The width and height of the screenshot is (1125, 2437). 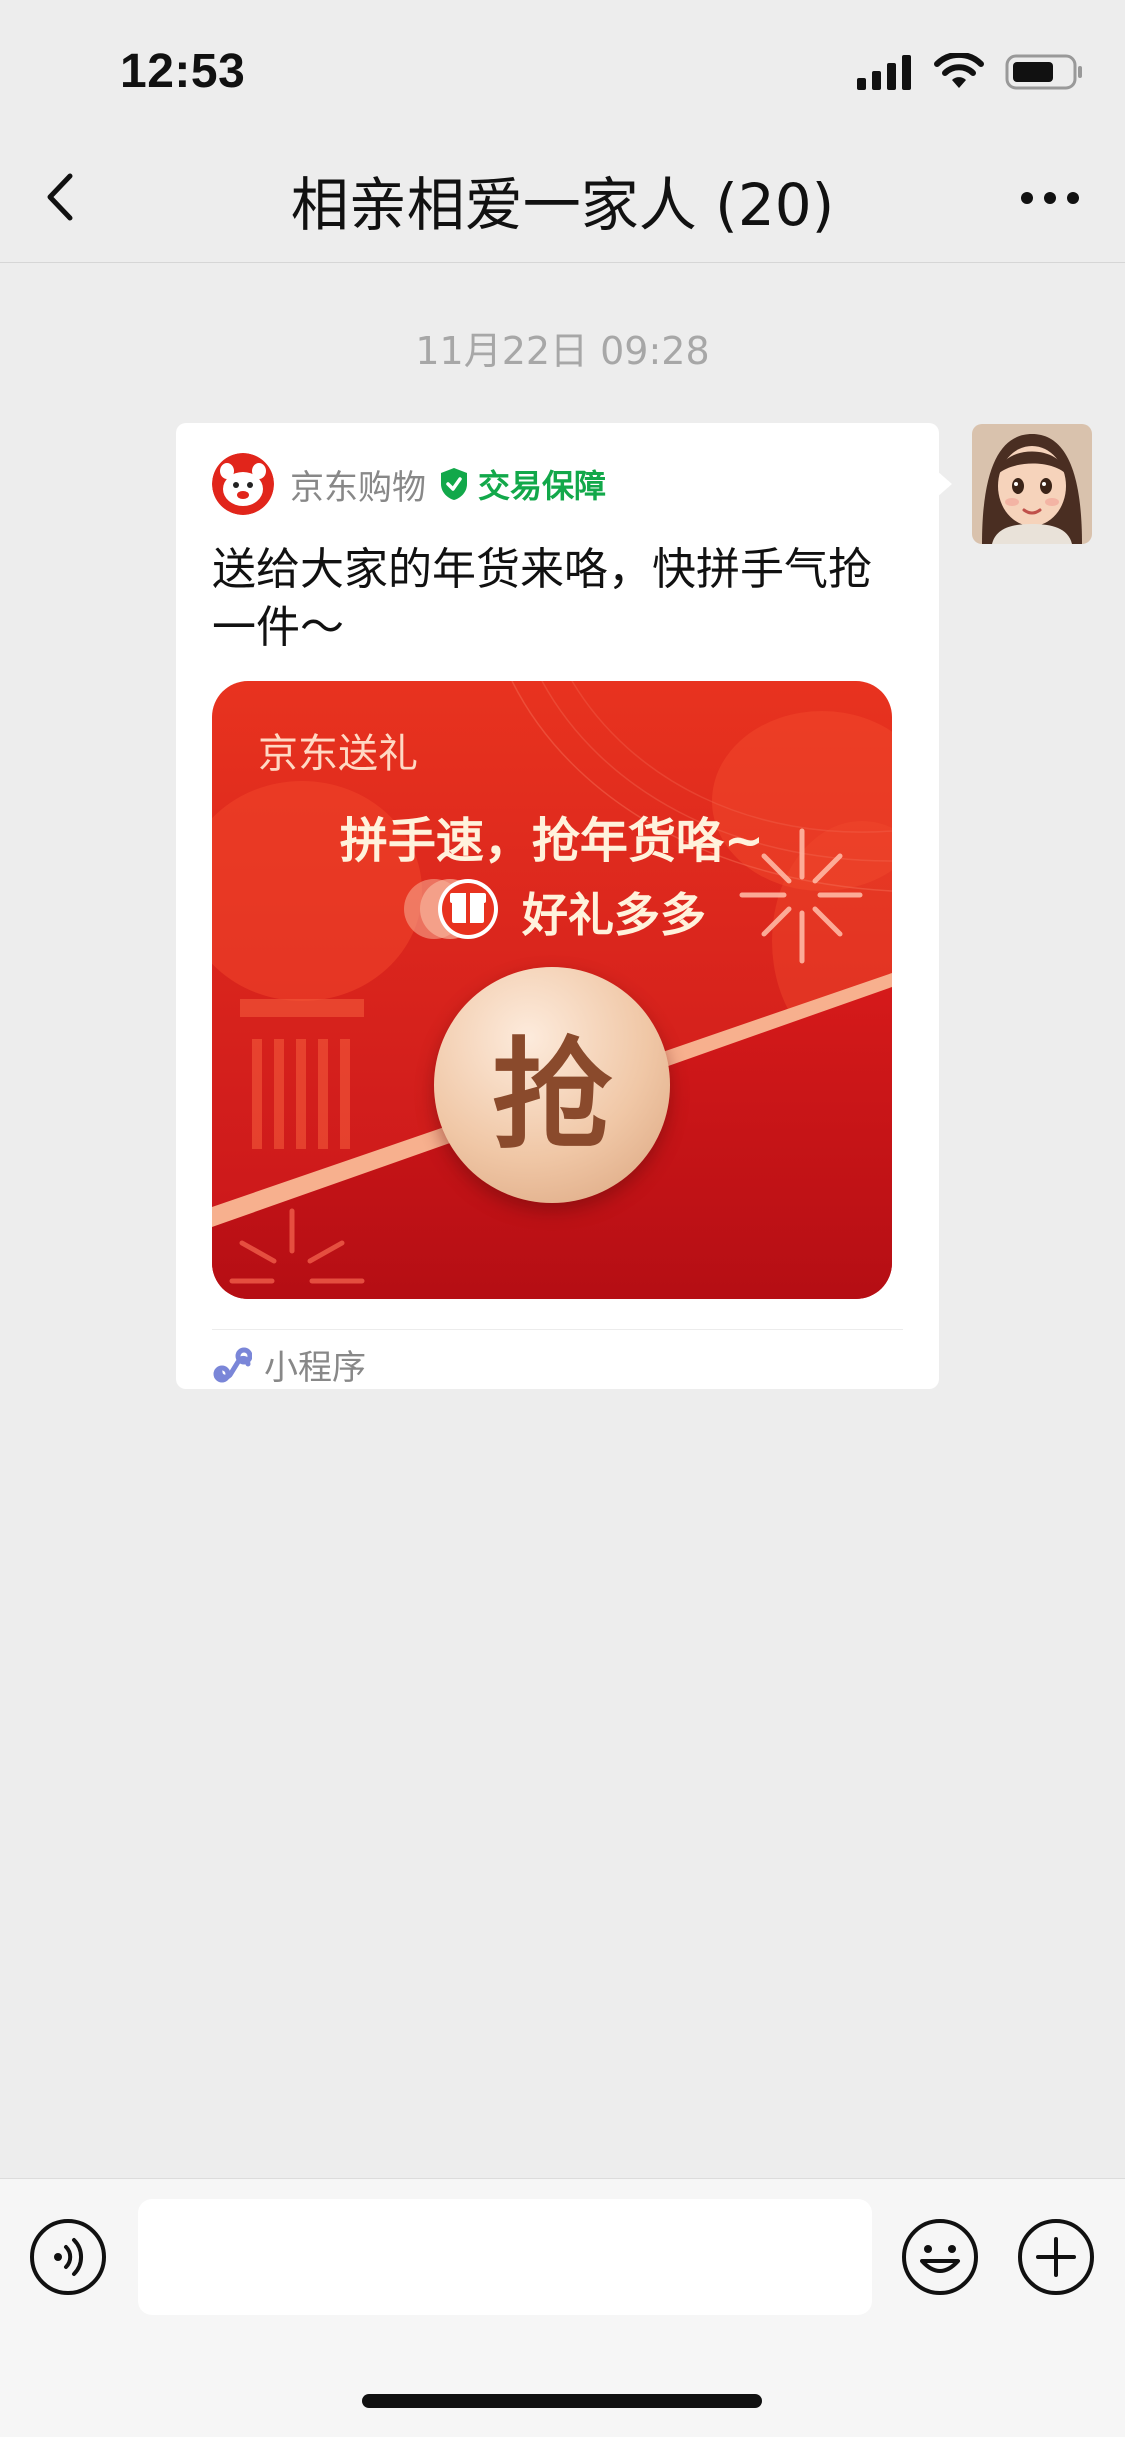 I want to click on status-icons, so click(x=970, y=72).